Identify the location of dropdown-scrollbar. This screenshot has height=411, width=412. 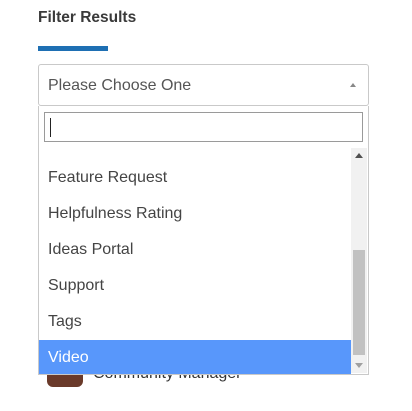
(359, 260).